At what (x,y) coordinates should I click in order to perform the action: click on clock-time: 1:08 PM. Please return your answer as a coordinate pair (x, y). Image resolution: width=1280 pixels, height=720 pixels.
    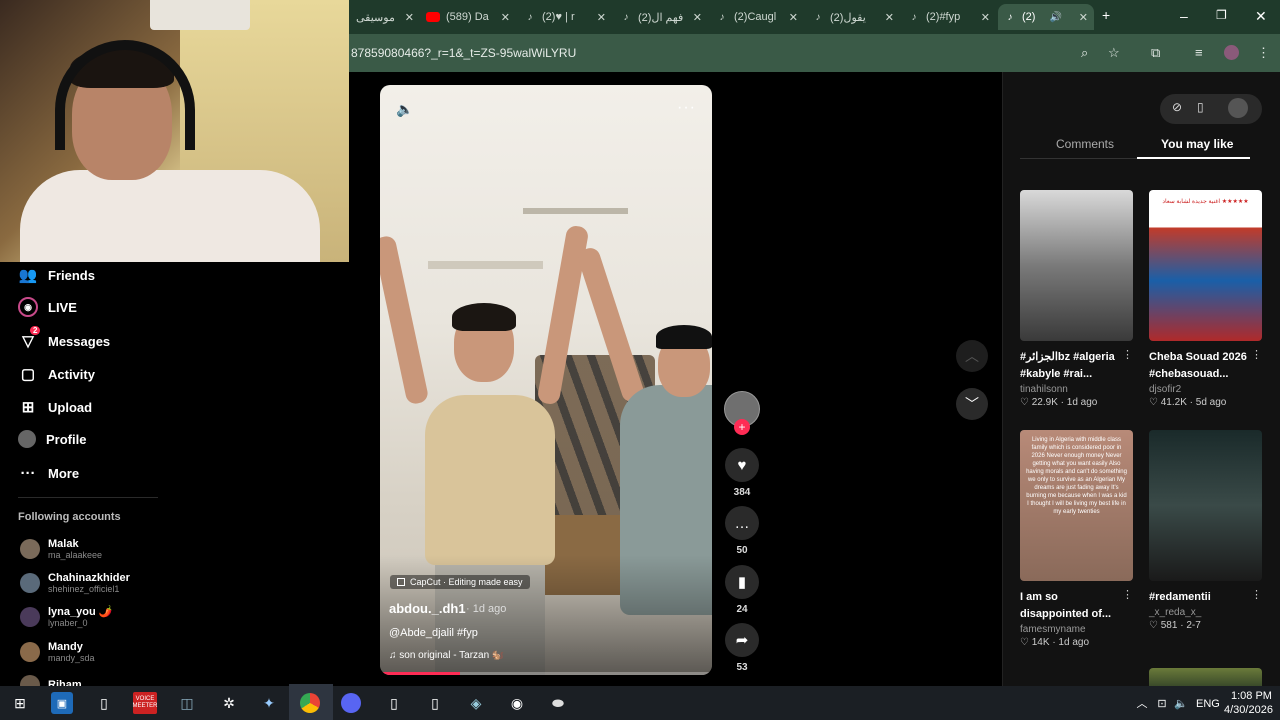
    Looking at the image, I should click on (1251, 696).